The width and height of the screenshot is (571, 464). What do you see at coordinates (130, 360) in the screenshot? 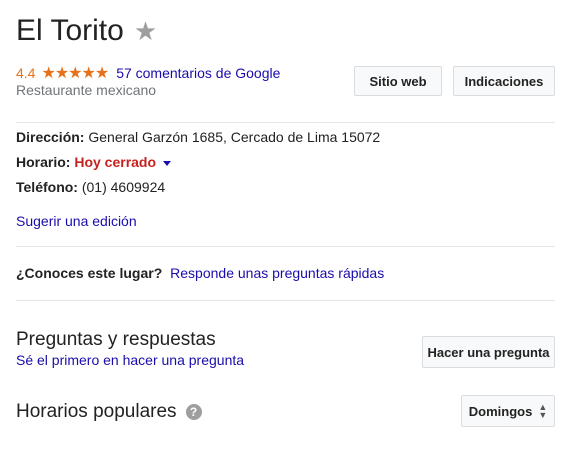
I see `ask-first-link: Sé el primero en hacer una pregunta` at bounding box center [130, 360].